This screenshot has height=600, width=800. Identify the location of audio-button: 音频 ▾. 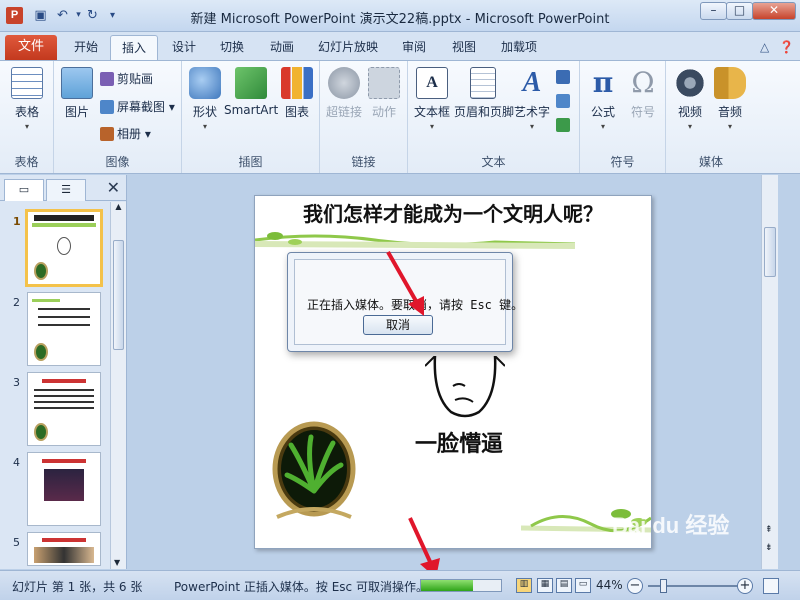
(730, 99).